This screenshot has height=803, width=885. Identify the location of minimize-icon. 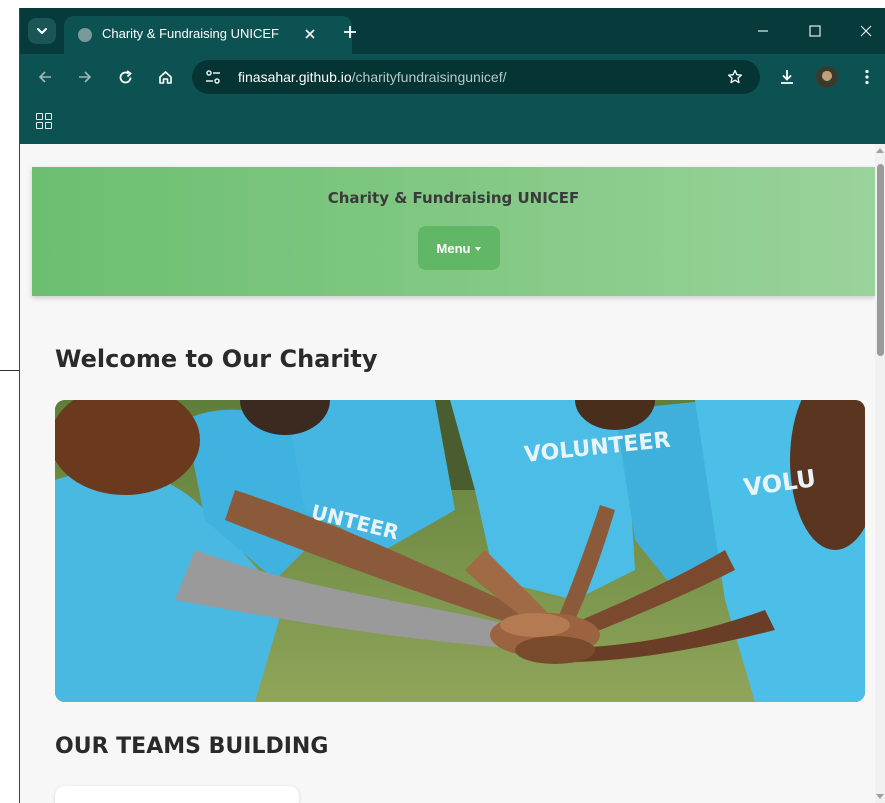
(763, 31).